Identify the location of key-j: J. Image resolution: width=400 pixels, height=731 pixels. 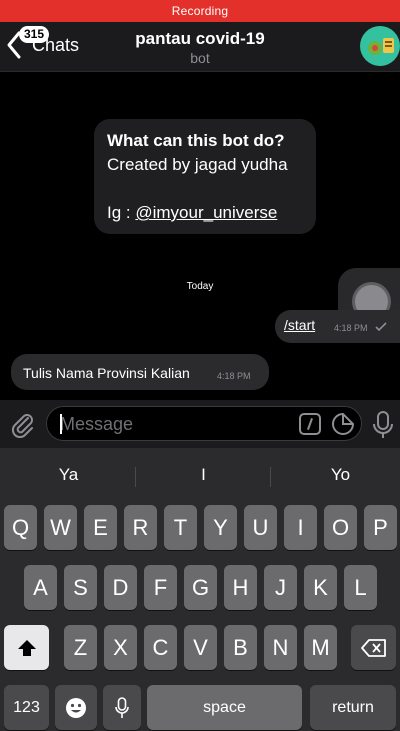
(280, 587).